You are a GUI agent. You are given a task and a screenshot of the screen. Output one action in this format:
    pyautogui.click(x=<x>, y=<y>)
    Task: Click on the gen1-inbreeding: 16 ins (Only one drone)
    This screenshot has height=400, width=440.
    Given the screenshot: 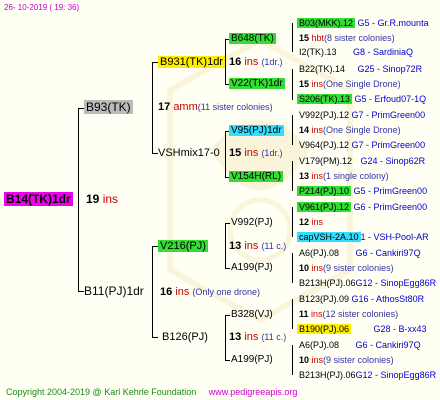 What is the action you would take?
    pyautogui.click(x=210, y=292)
    